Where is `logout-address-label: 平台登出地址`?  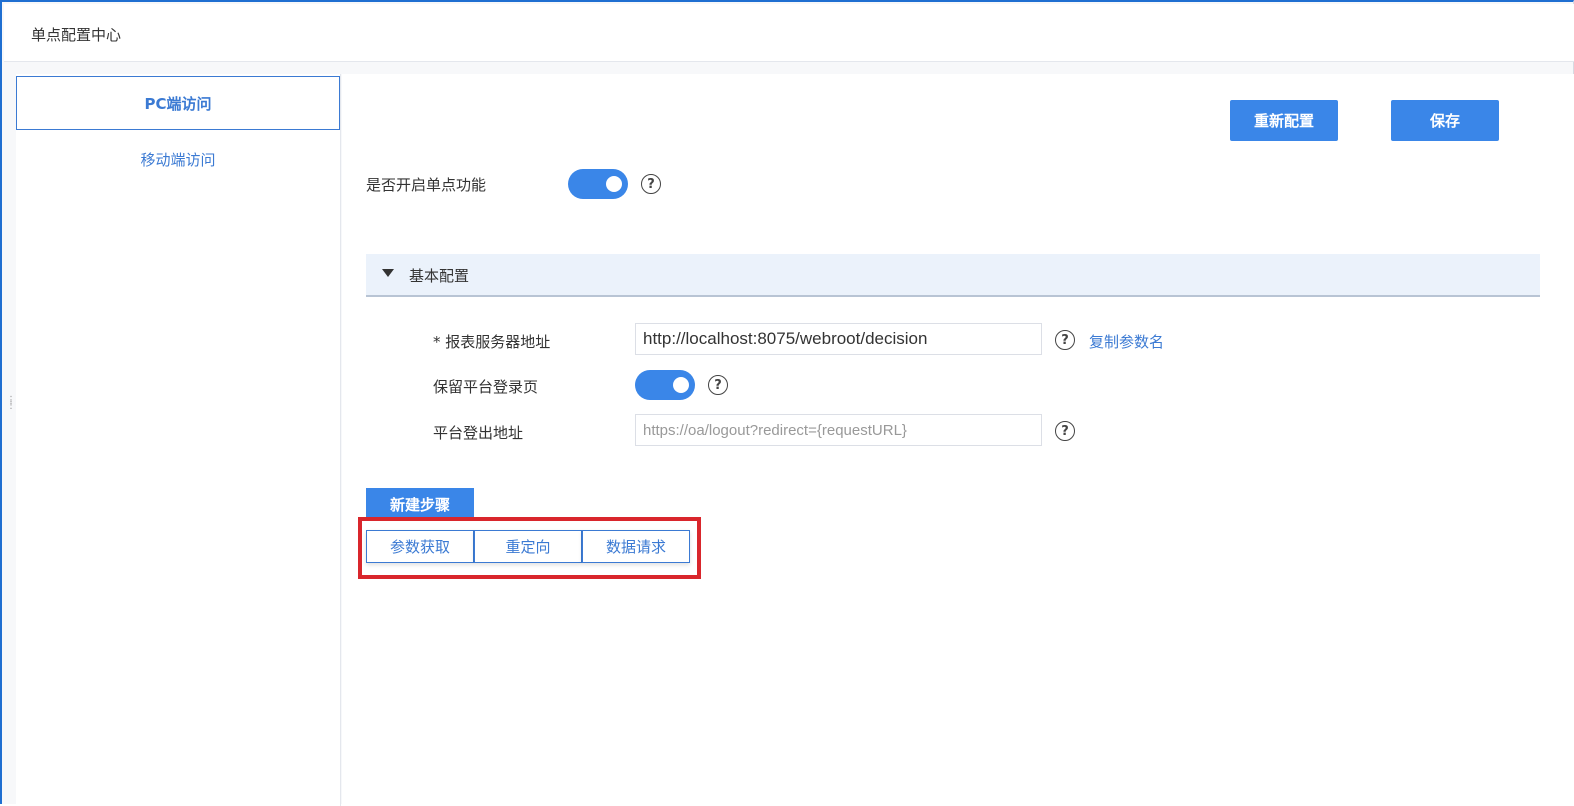
logout-address-label: 平台登出地址 is located at coordinates (478, 433).